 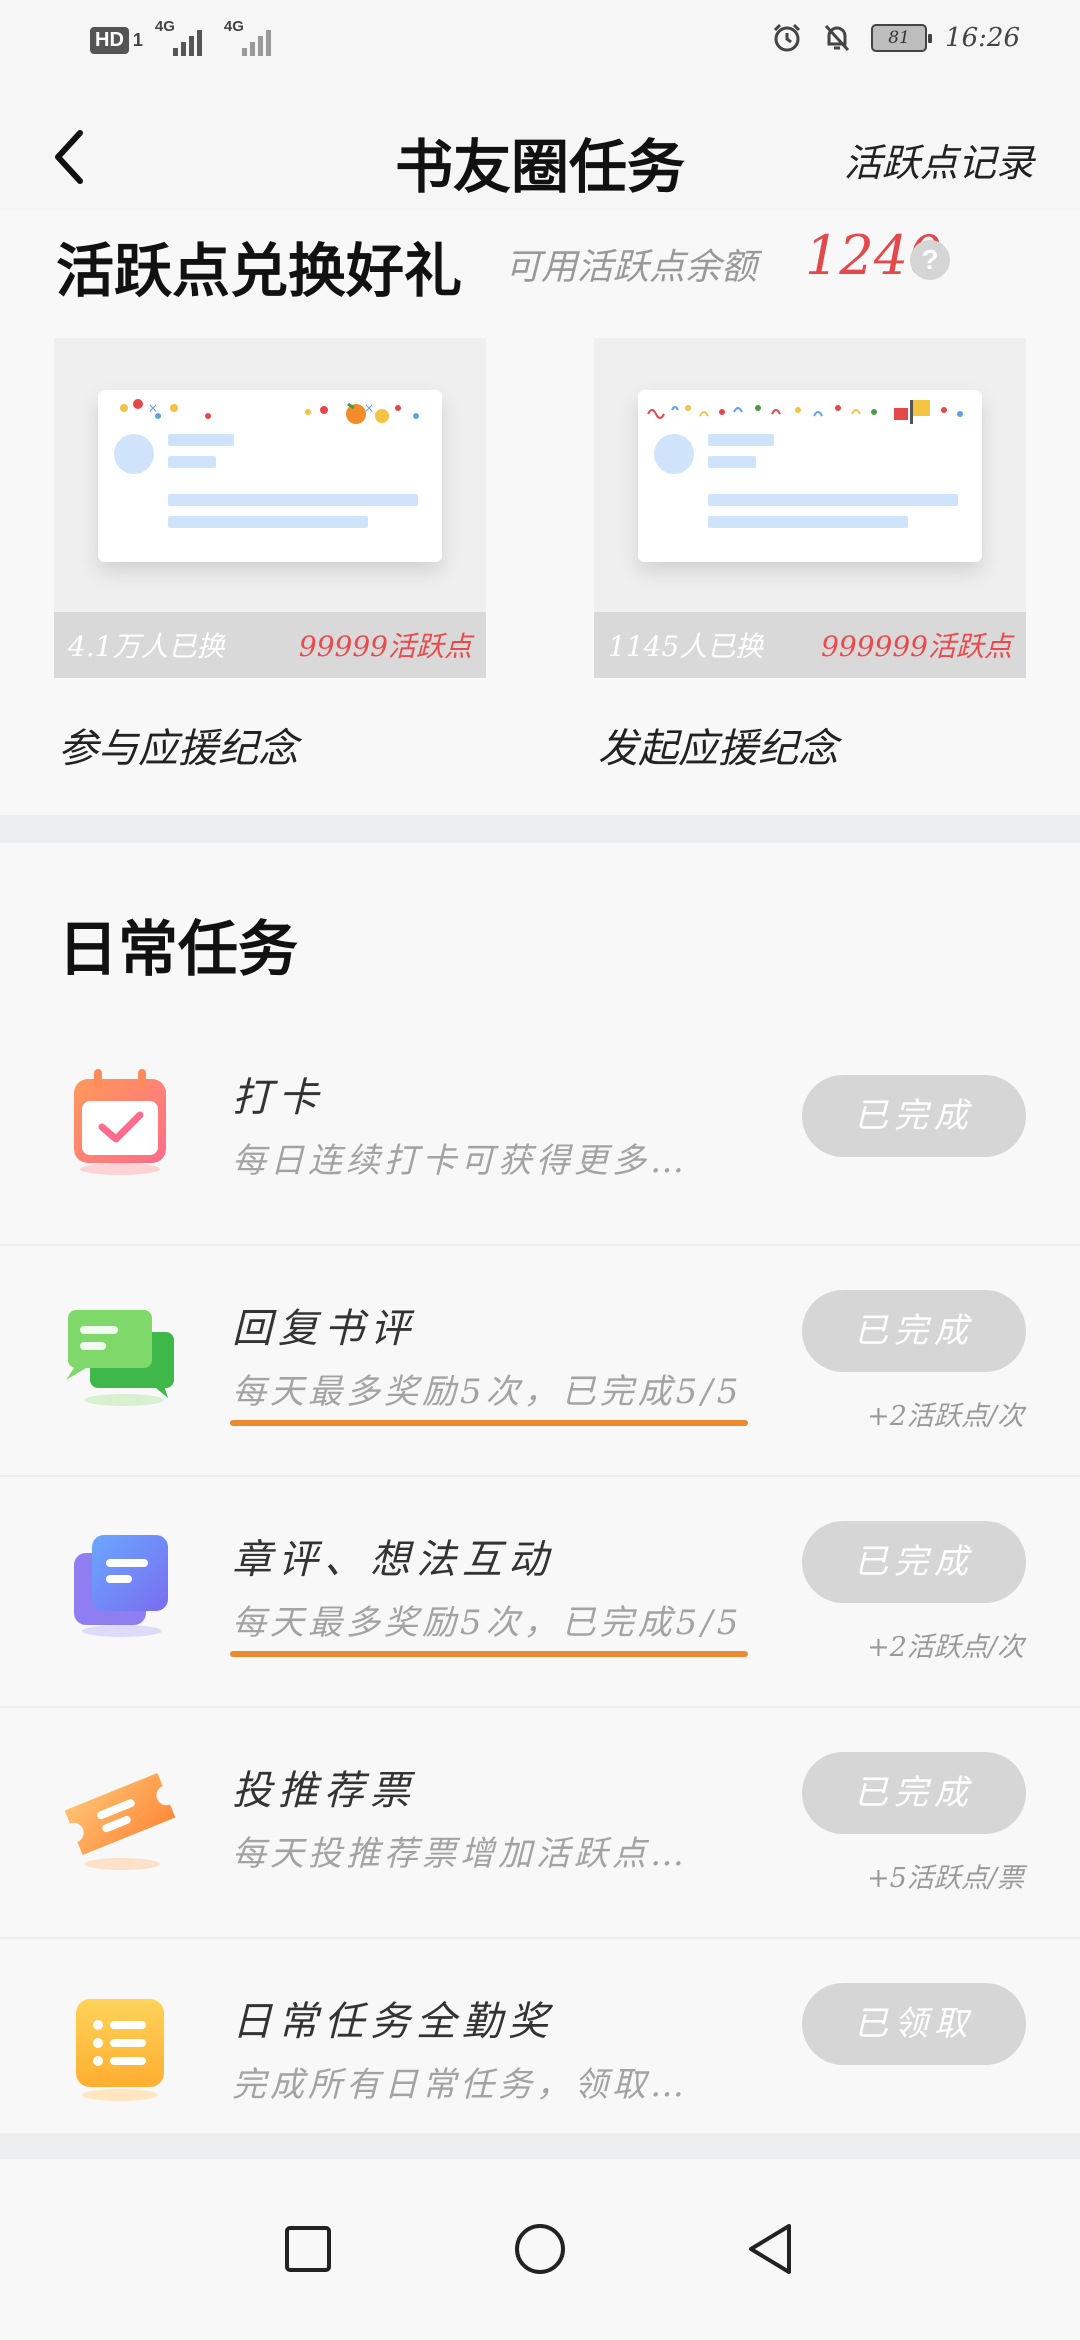 What do you see at coordinates (120, 1358) in the screenshot?
I see `chat-bubbles-icon` at bounding box center [120, 1358].